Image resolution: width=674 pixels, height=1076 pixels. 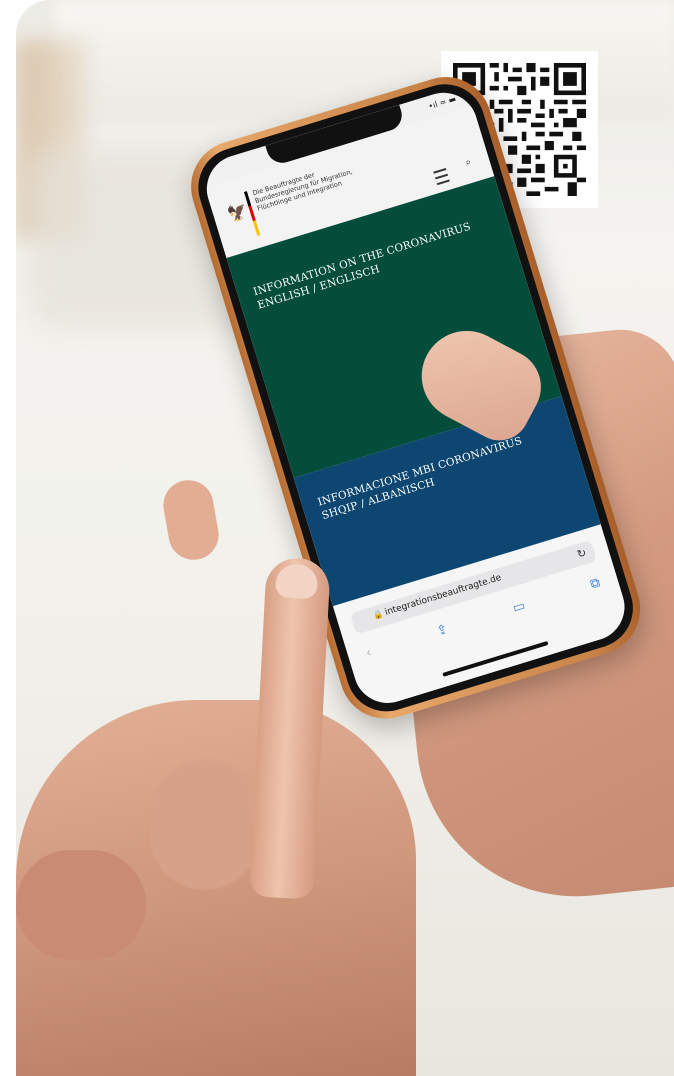 What do you see at coordinates (319, 287) in the screenshot?
I see `panel-english-line2: ENGLISH / ENGLISCH` at bounding box center [319, 287].